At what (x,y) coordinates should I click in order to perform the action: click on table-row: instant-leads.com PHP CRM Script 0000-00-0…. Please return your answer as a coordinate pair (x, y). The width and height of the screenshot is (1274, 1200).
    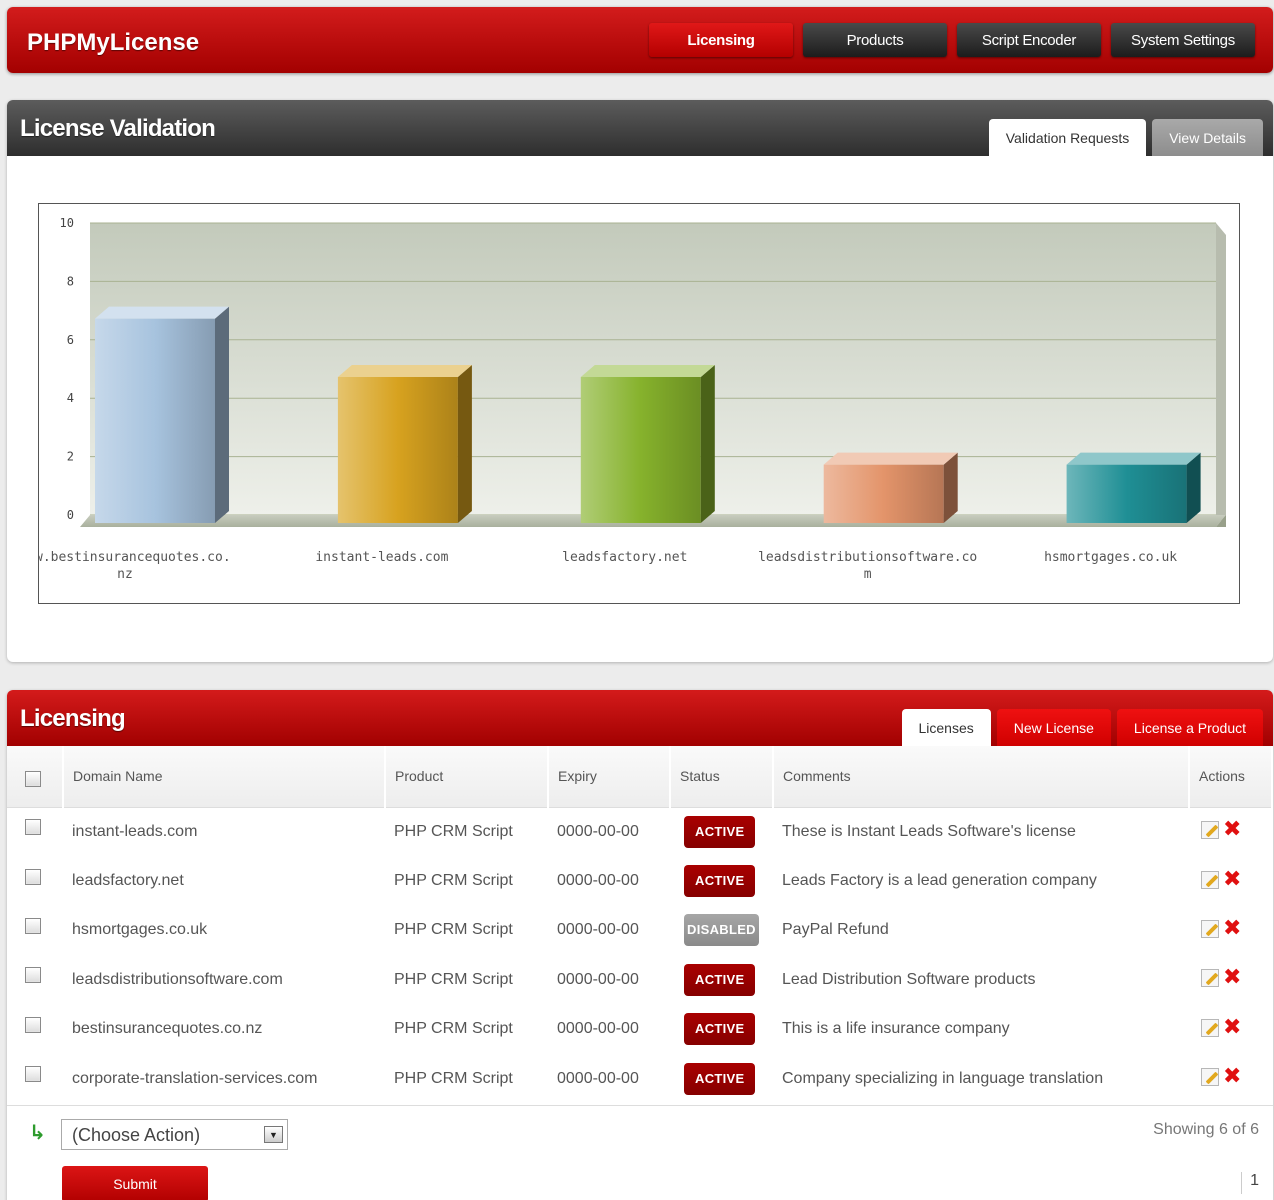
    Looking at the image, I should click on (639, 831).